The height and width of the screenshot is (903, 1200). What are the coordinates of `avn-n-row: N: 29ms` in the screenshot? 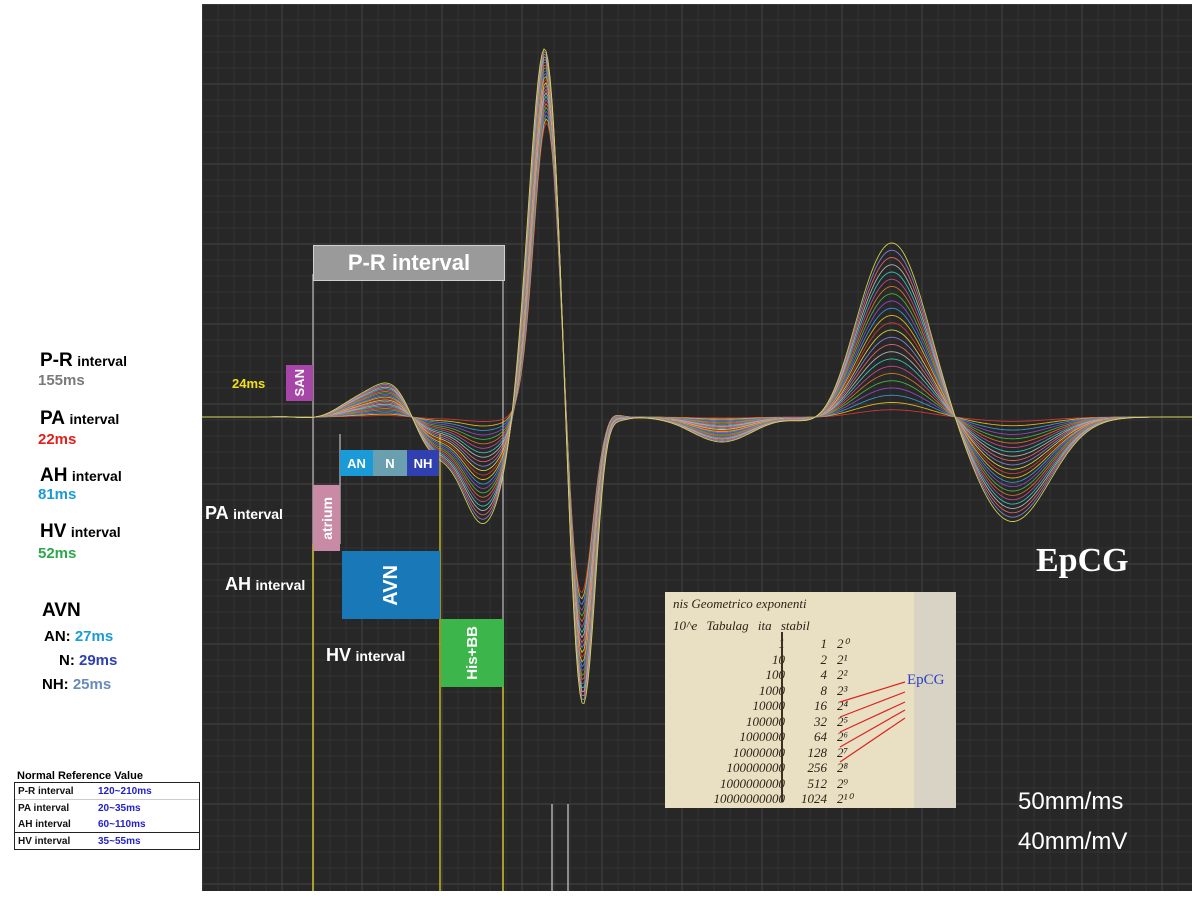 It's located at (88, 660).